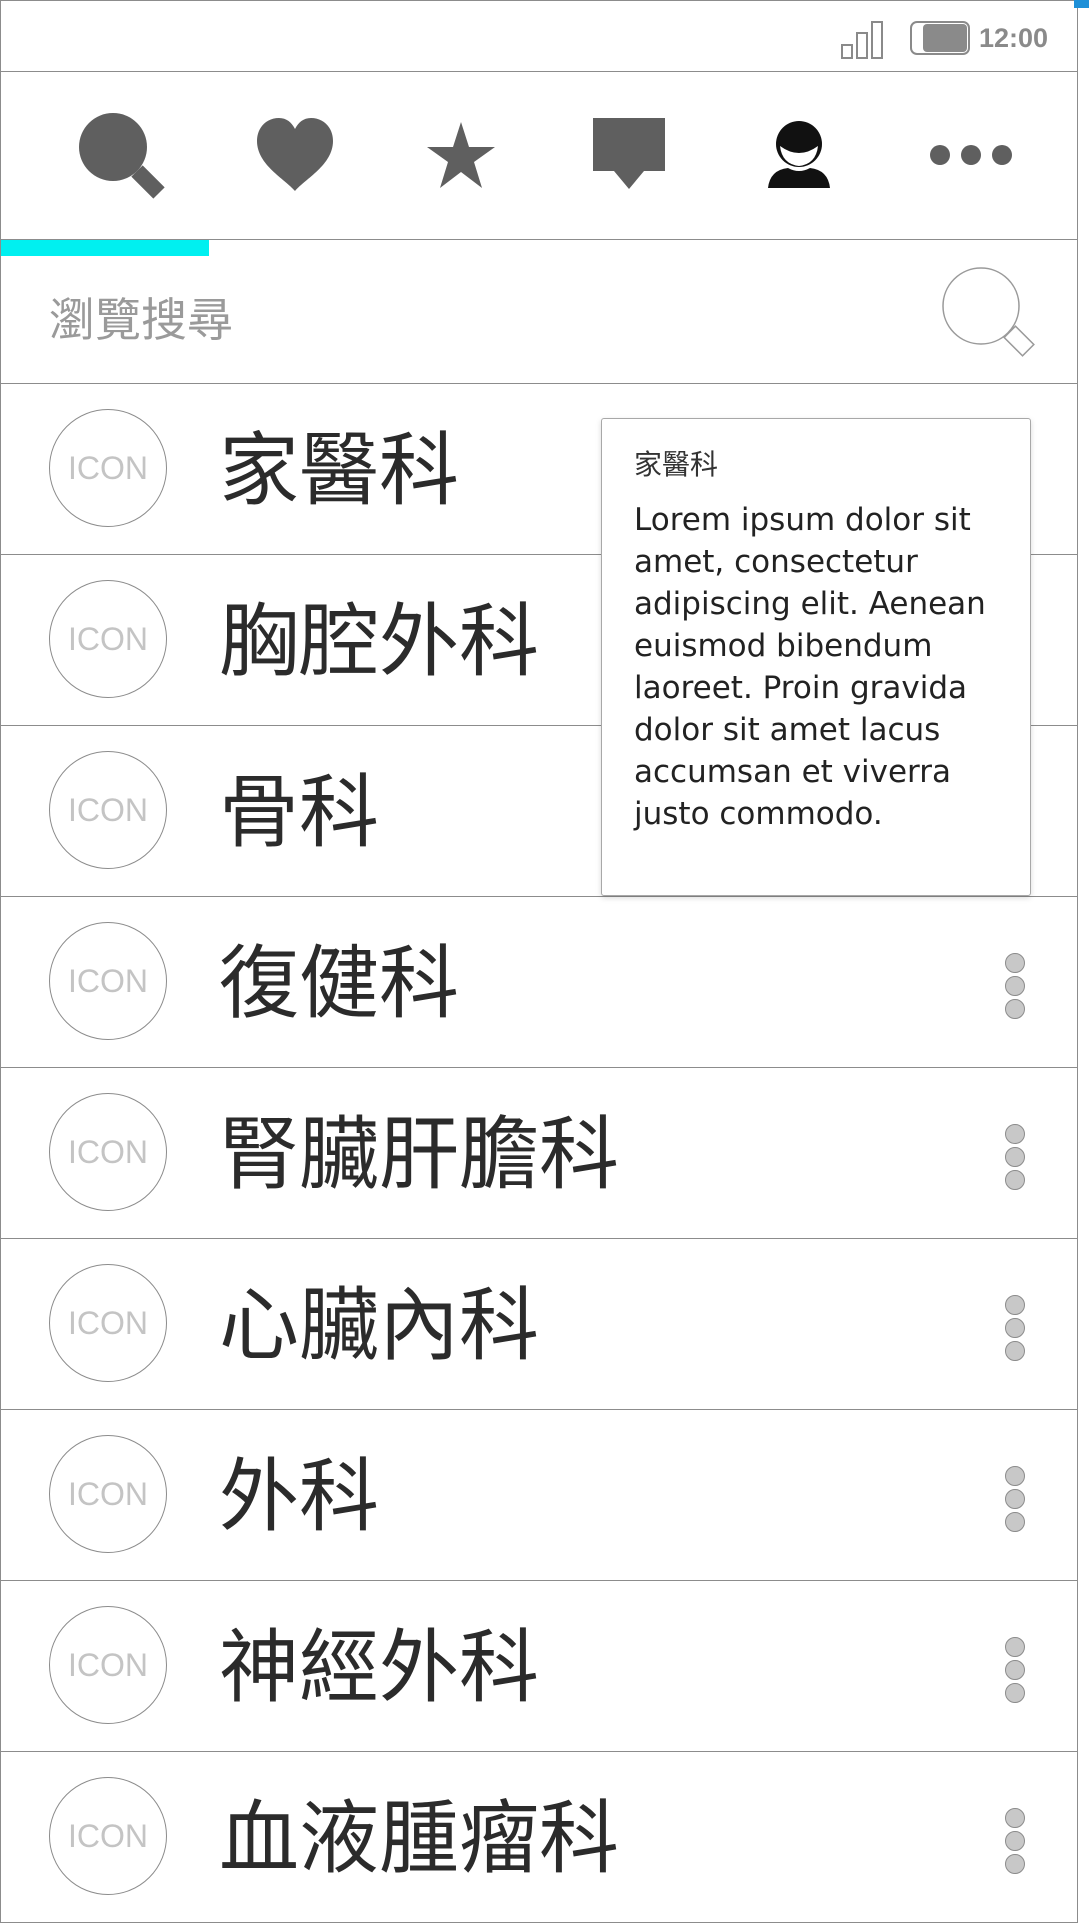 This screenshot has width=1089, height=1923. What do you see at coordinates (122, 156) in the screenshot?
I see `search-icon` at bounding box center [122, 156].